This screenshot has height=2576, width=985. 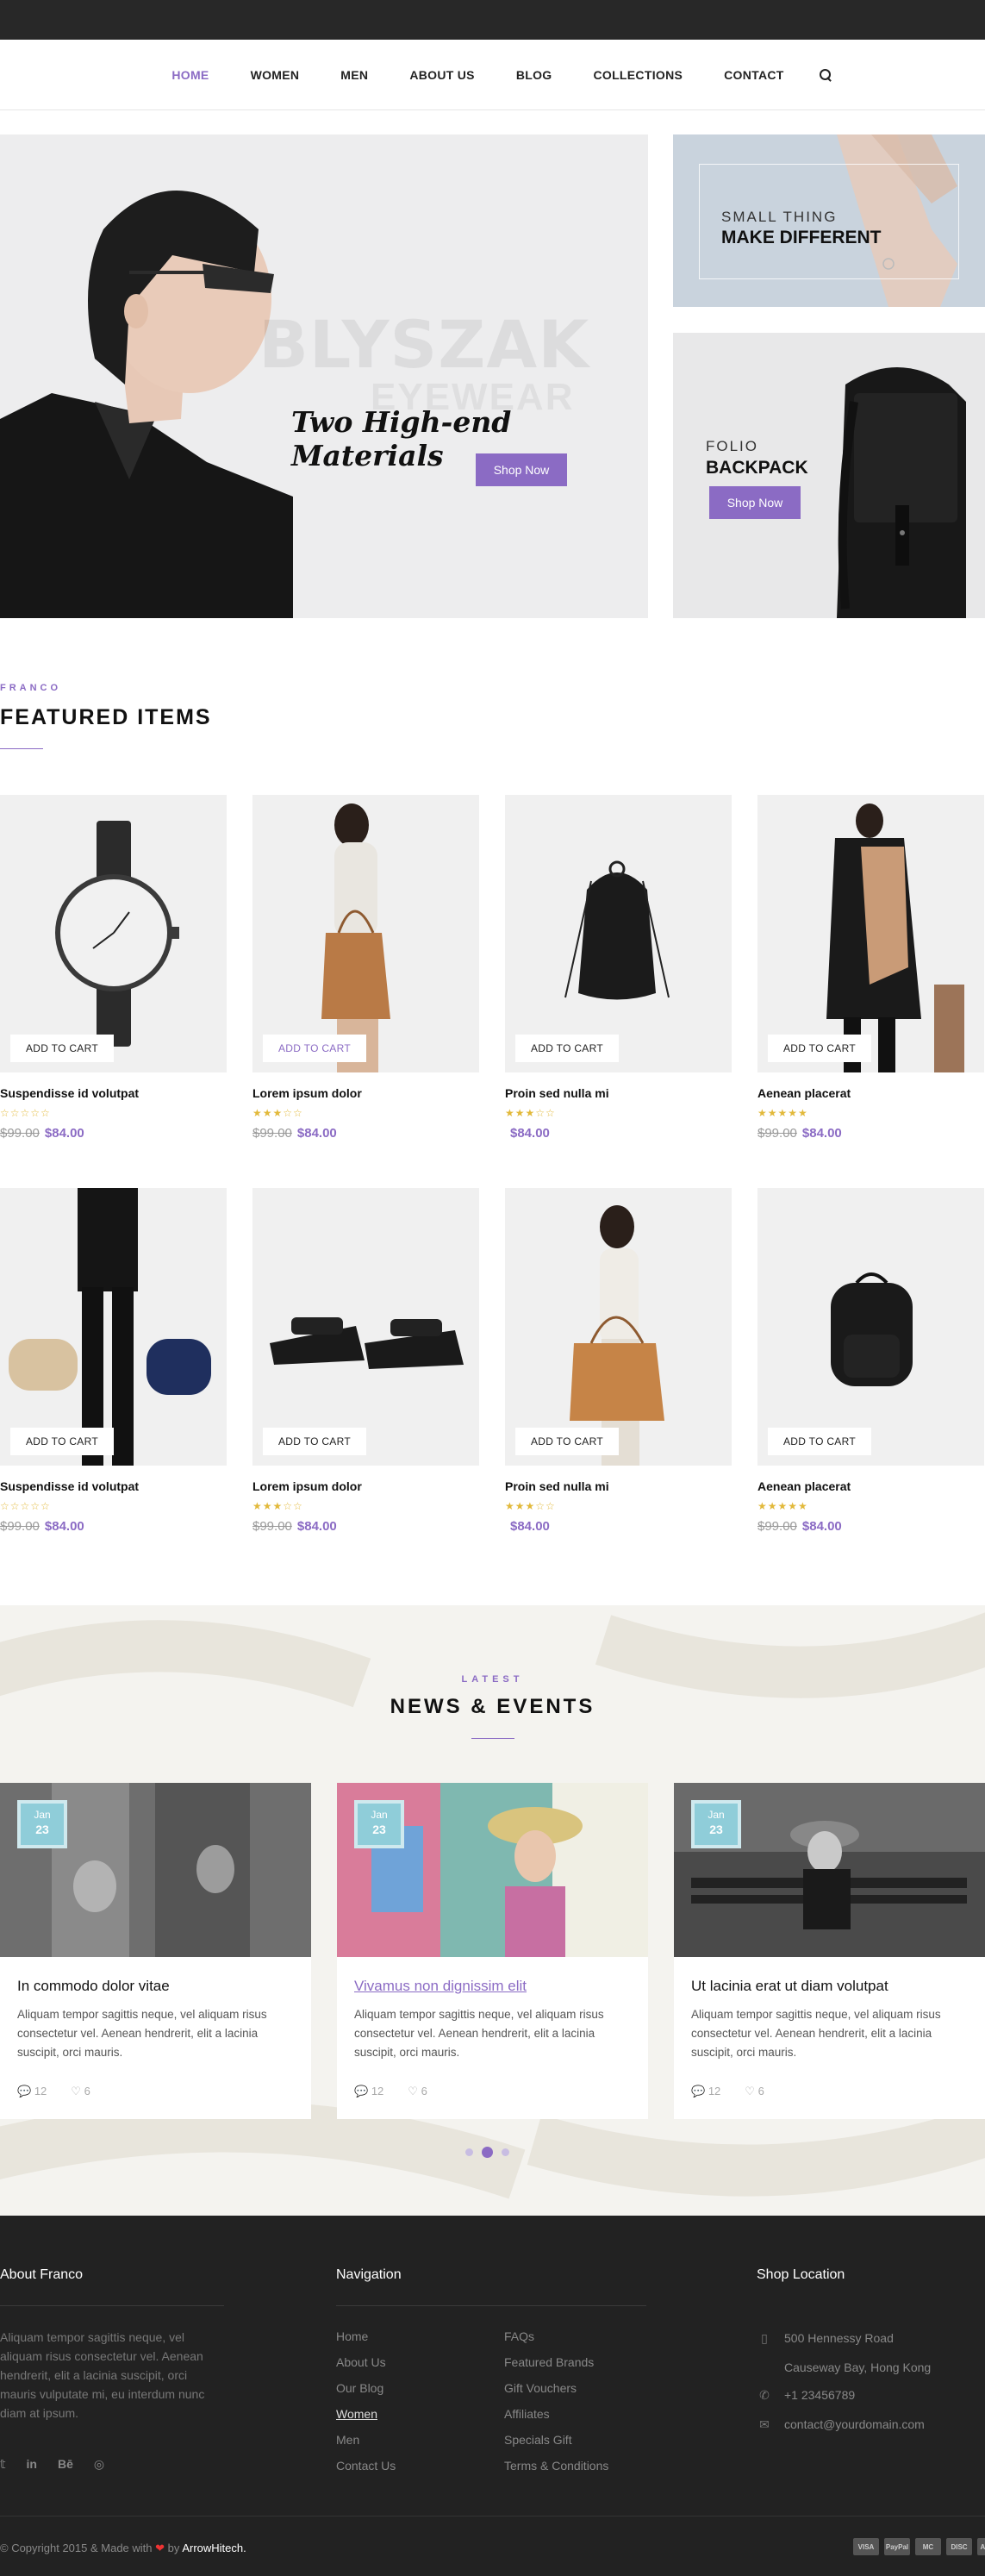 I want to click on heart-icon: ❤, so click(x=160, y=2548).